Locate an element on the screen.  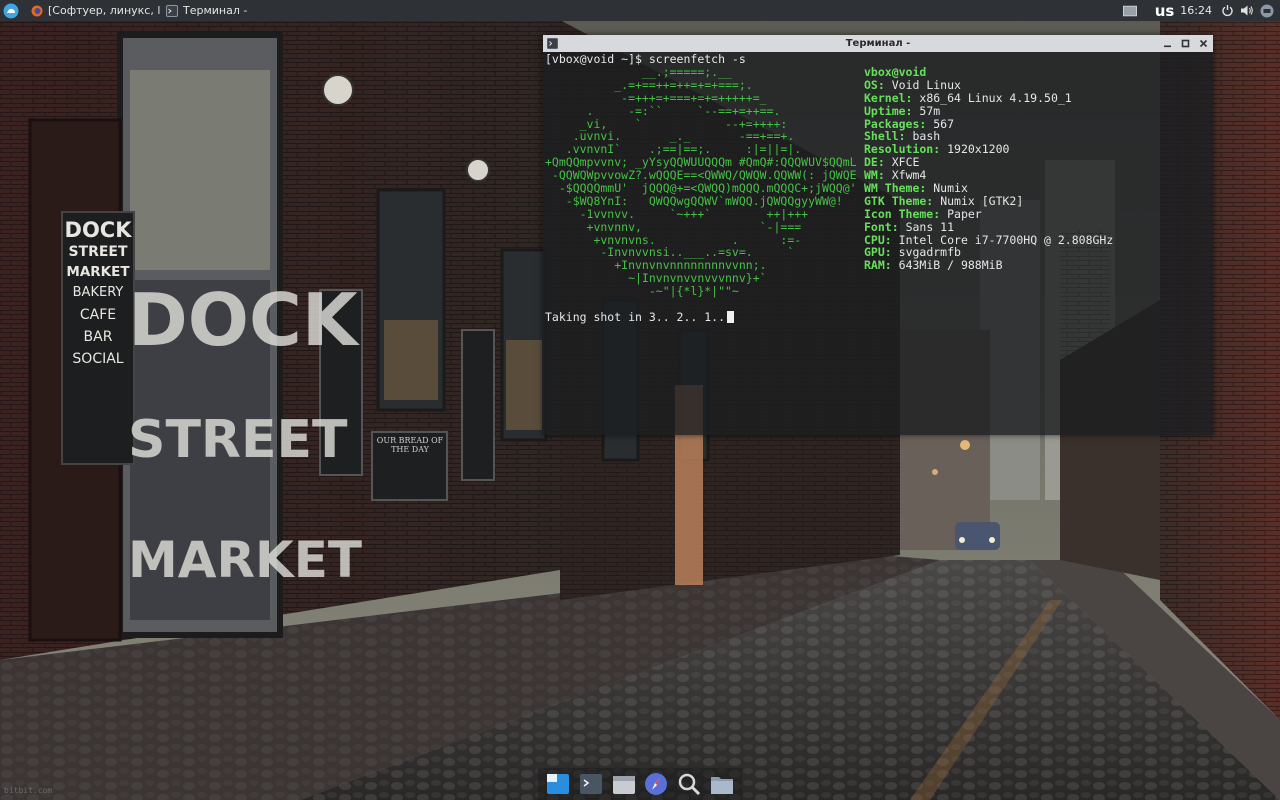
close-icon is located at coordinates (1203, 43).